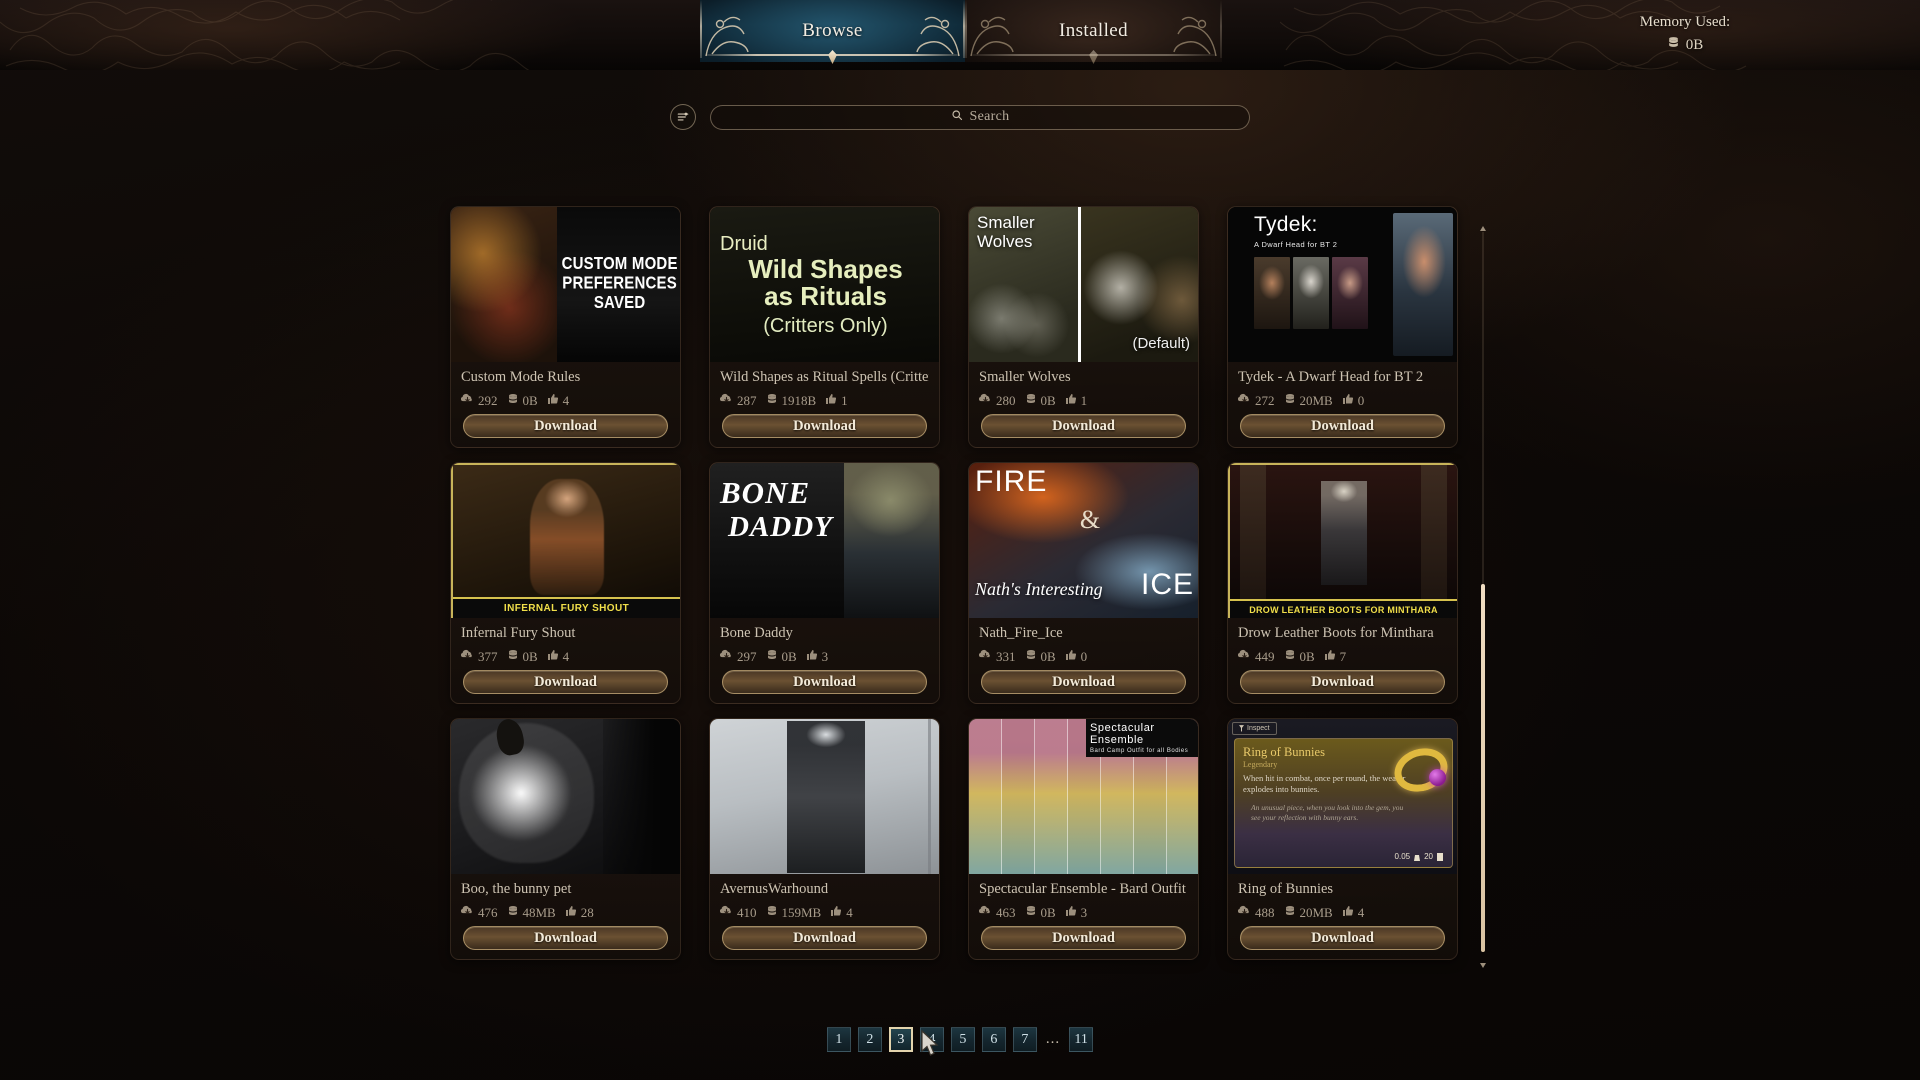 The height and width of the screenshot is (1080, 1920). What do you see at coordinates (962, 1039) in the screenshot?
I see `page-button-5: 5` at bounding box center [962, 1039].